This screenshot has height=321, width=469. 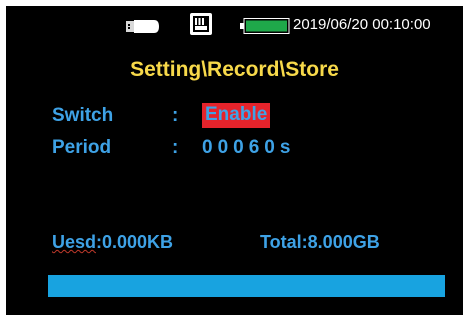 I want to click on page-title: Setting\Record\Store, so click(x=234, y=69).